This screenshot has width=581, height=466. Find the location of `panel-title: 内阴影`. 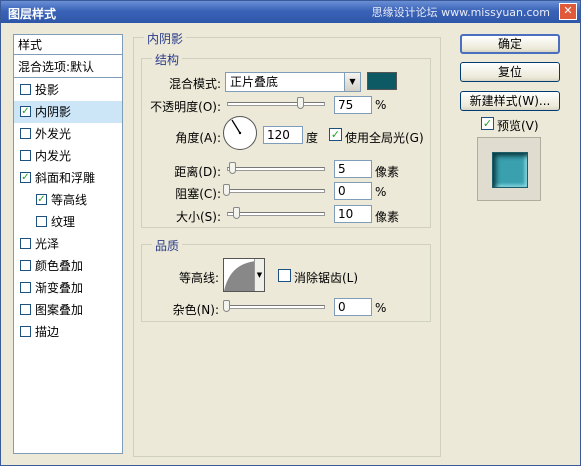

panel-title: 内阴影 is located at coordinates (165, 38).